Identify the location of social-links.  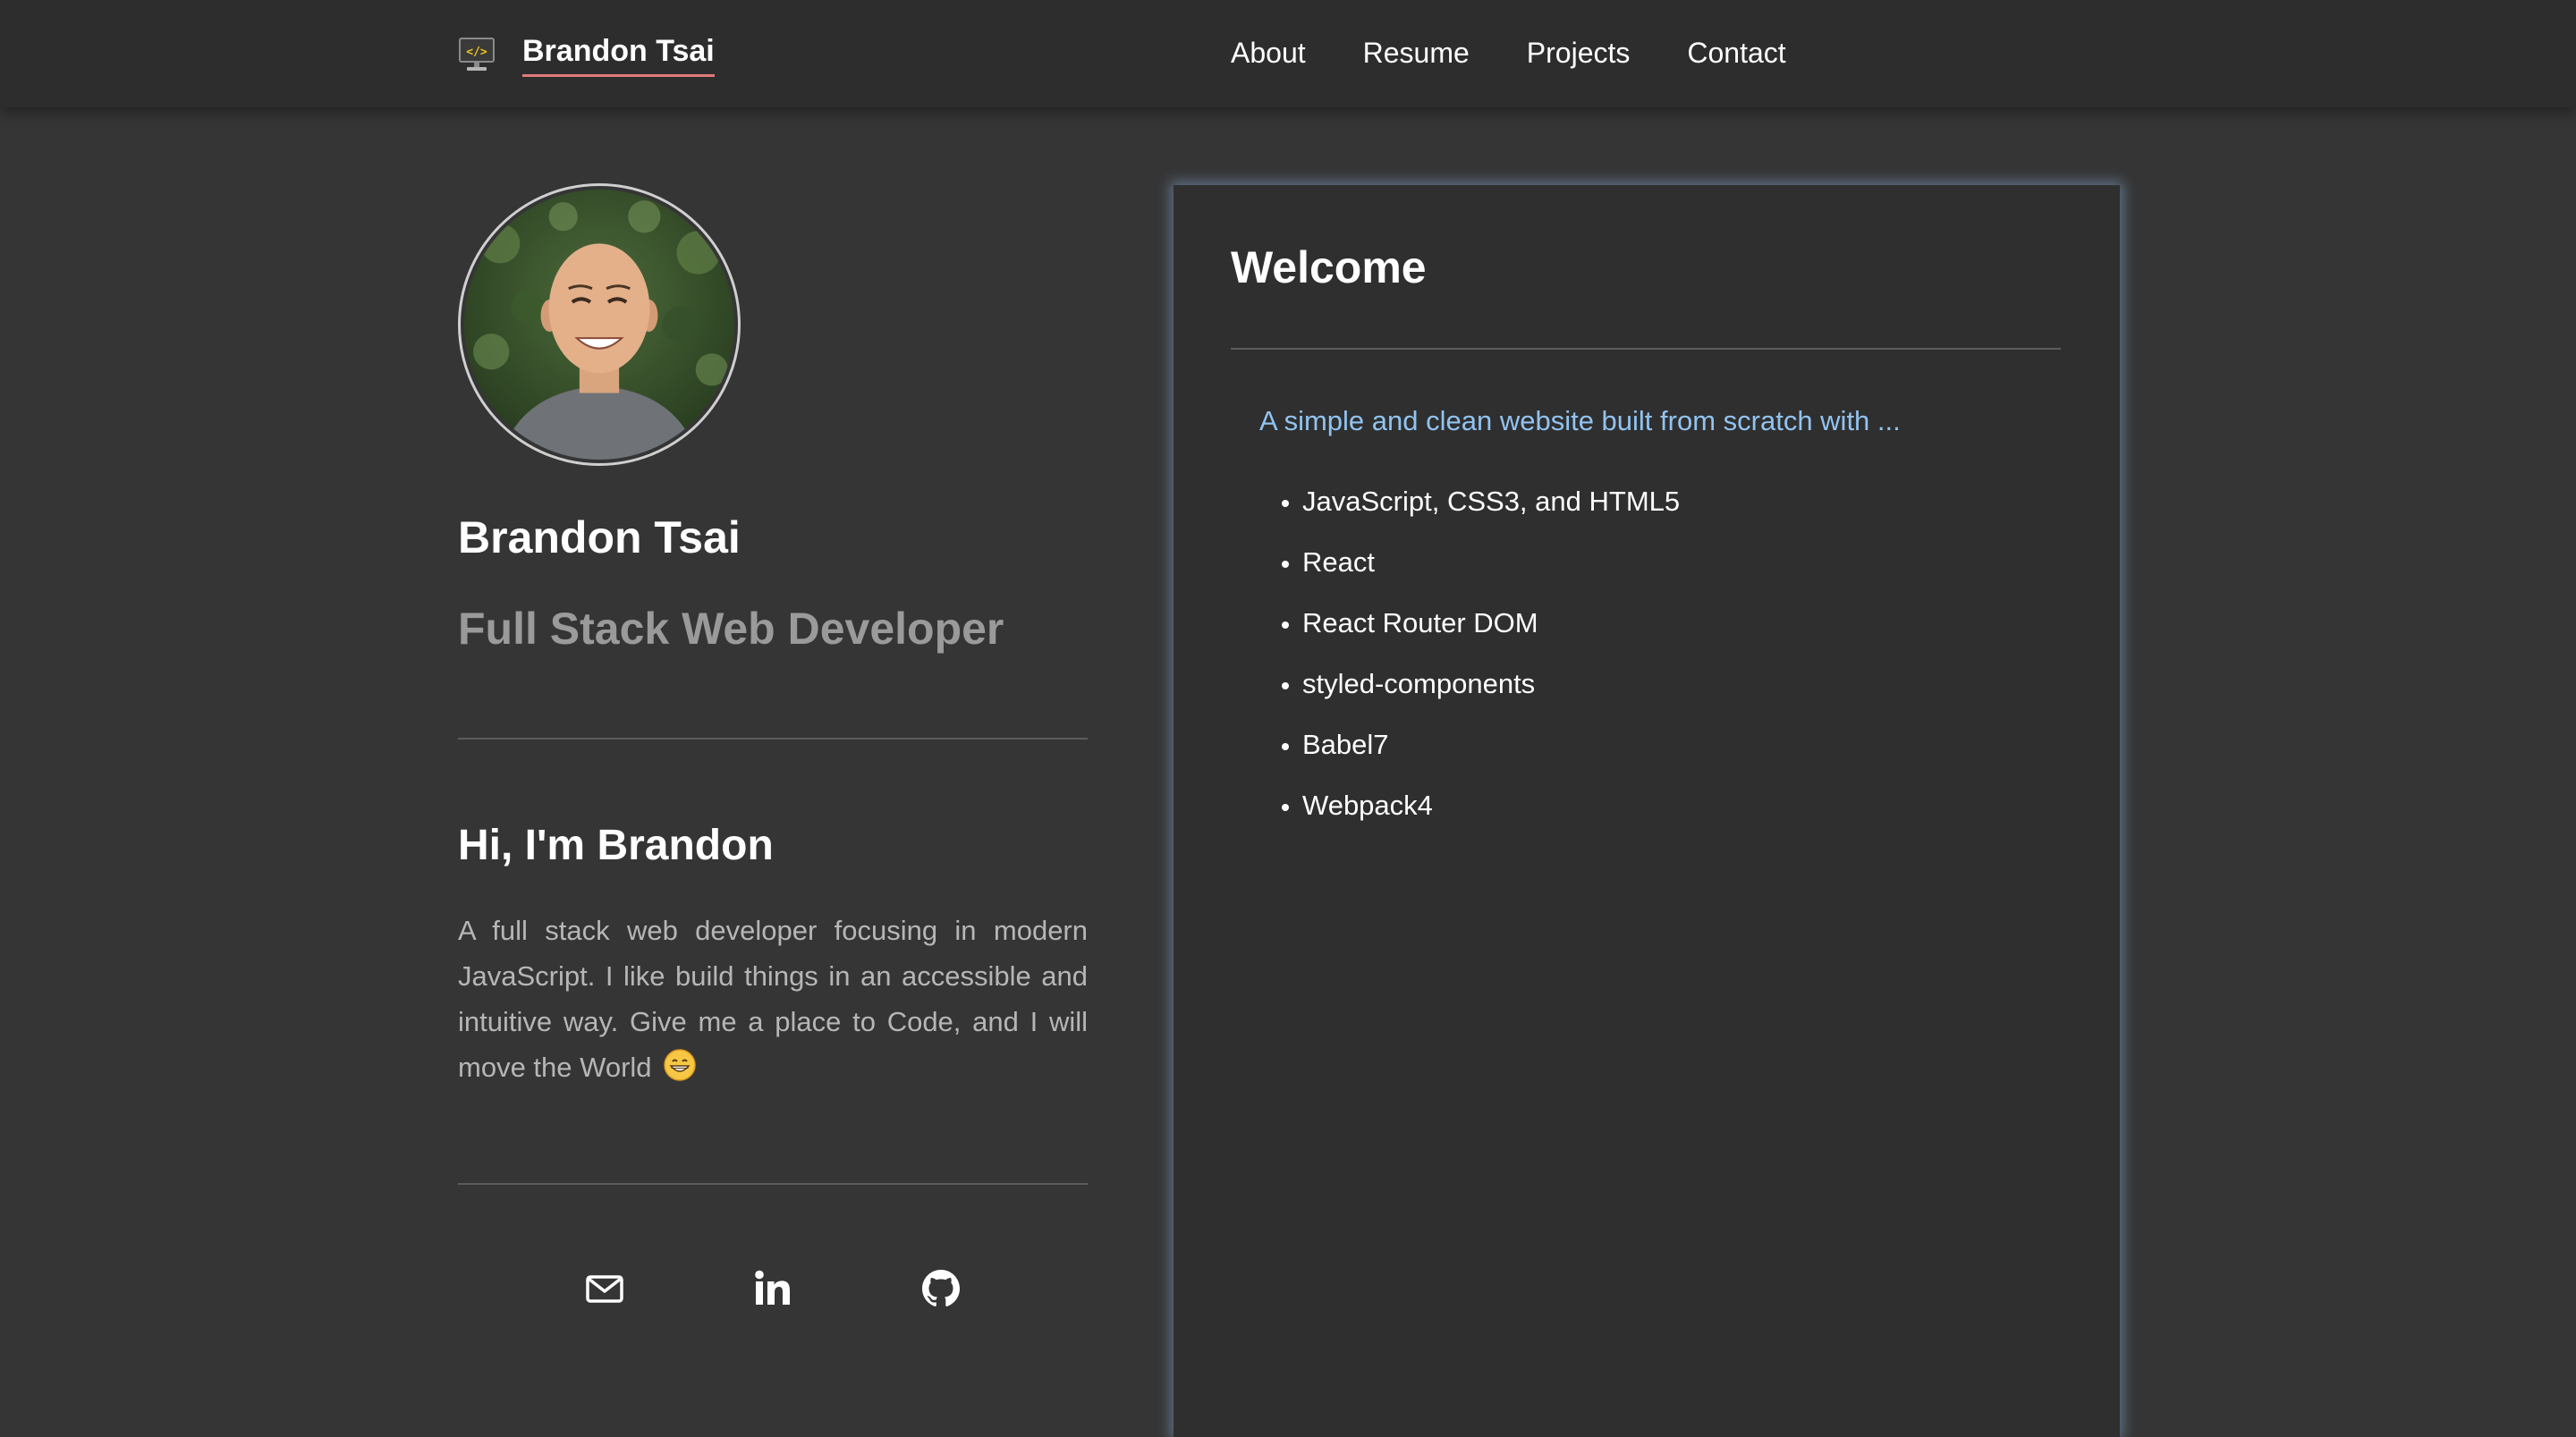
(773, 1289).